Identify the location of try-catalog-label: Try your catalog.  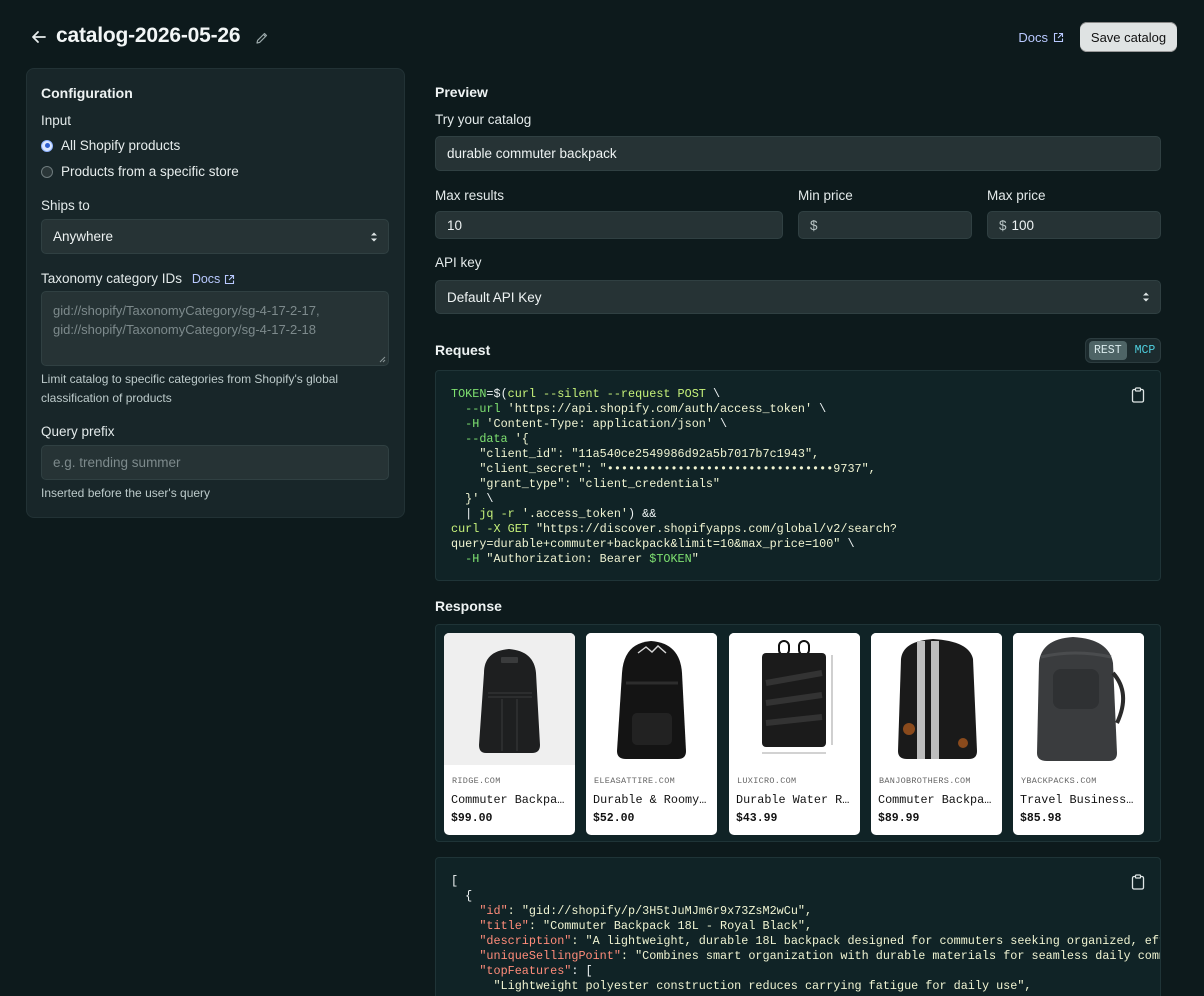
(483, 119).